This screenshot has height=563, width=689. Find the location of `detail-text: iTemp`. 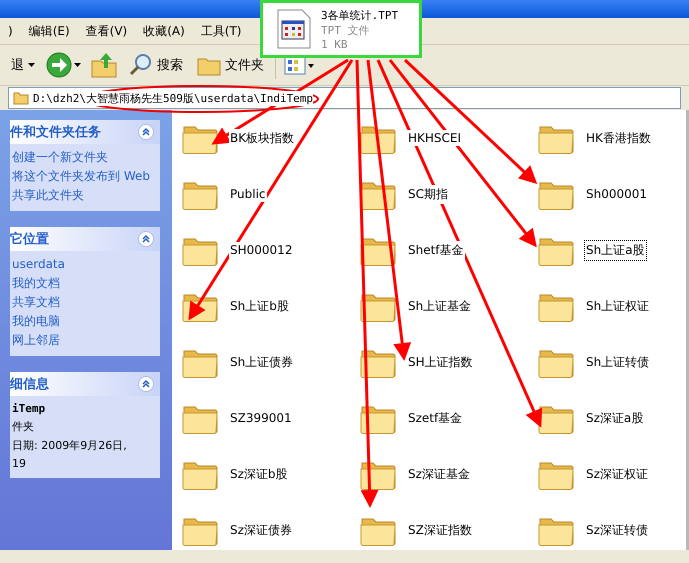

detail-text: iTemp is located at coordinates (29, 408).